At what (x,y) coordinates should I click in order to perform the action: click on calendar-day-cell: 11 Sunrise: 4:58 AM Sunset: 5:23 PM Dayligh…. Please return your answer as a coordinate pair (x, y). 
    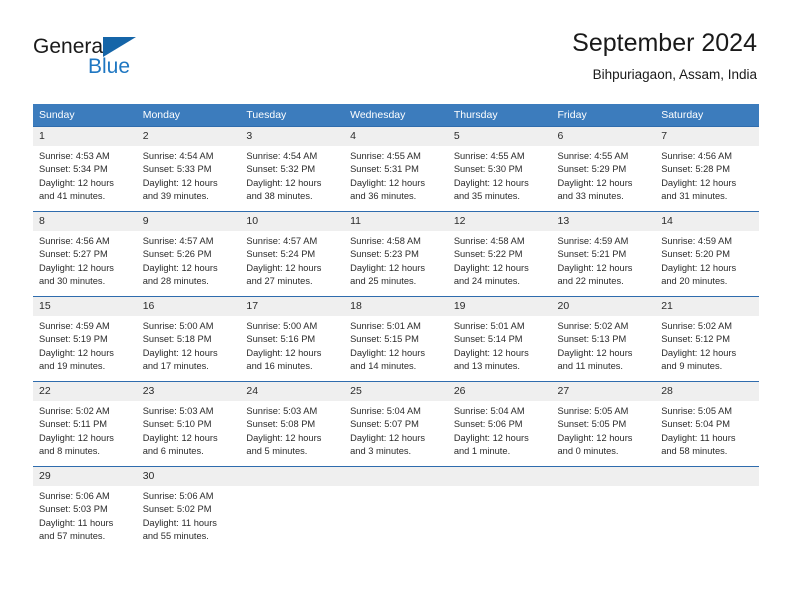
    Looking at the image, I should click on (396, 254).